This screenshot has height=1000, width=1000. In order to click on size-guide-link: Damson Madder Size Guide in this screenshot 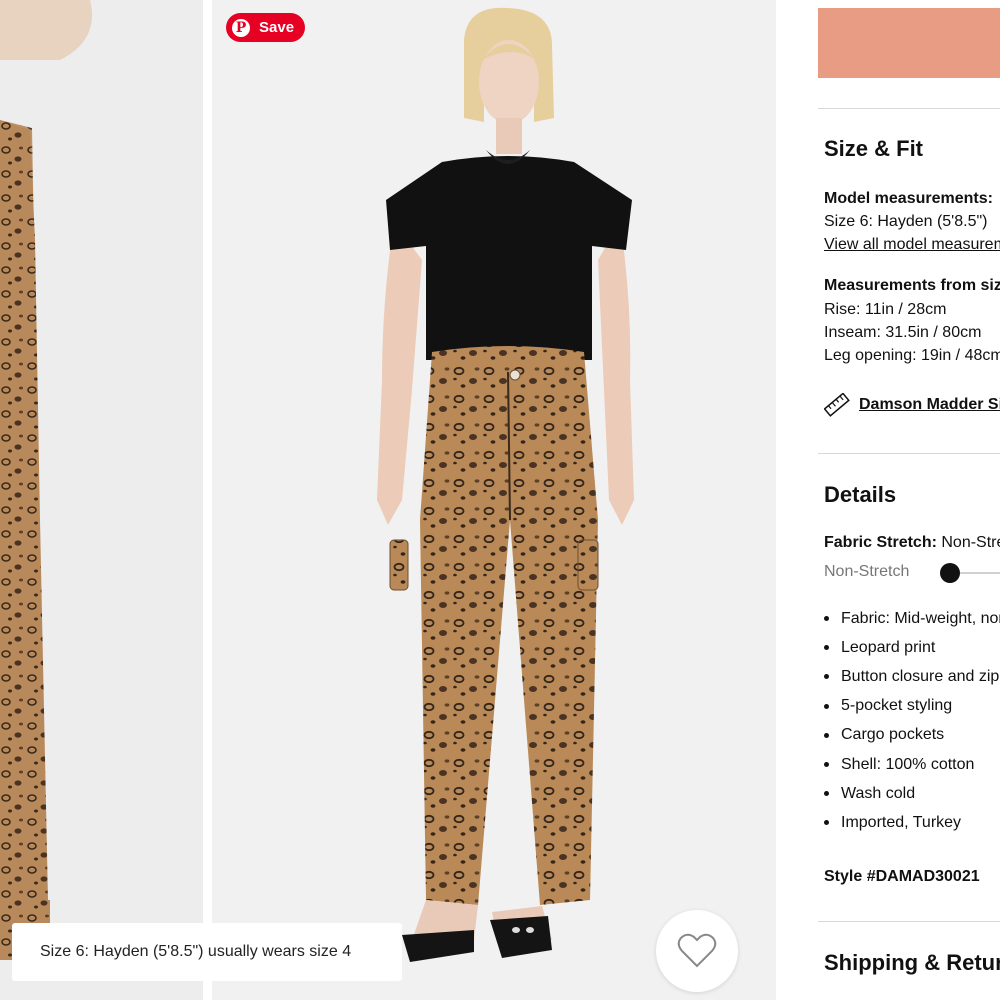, I will do `click(929, 405)`.